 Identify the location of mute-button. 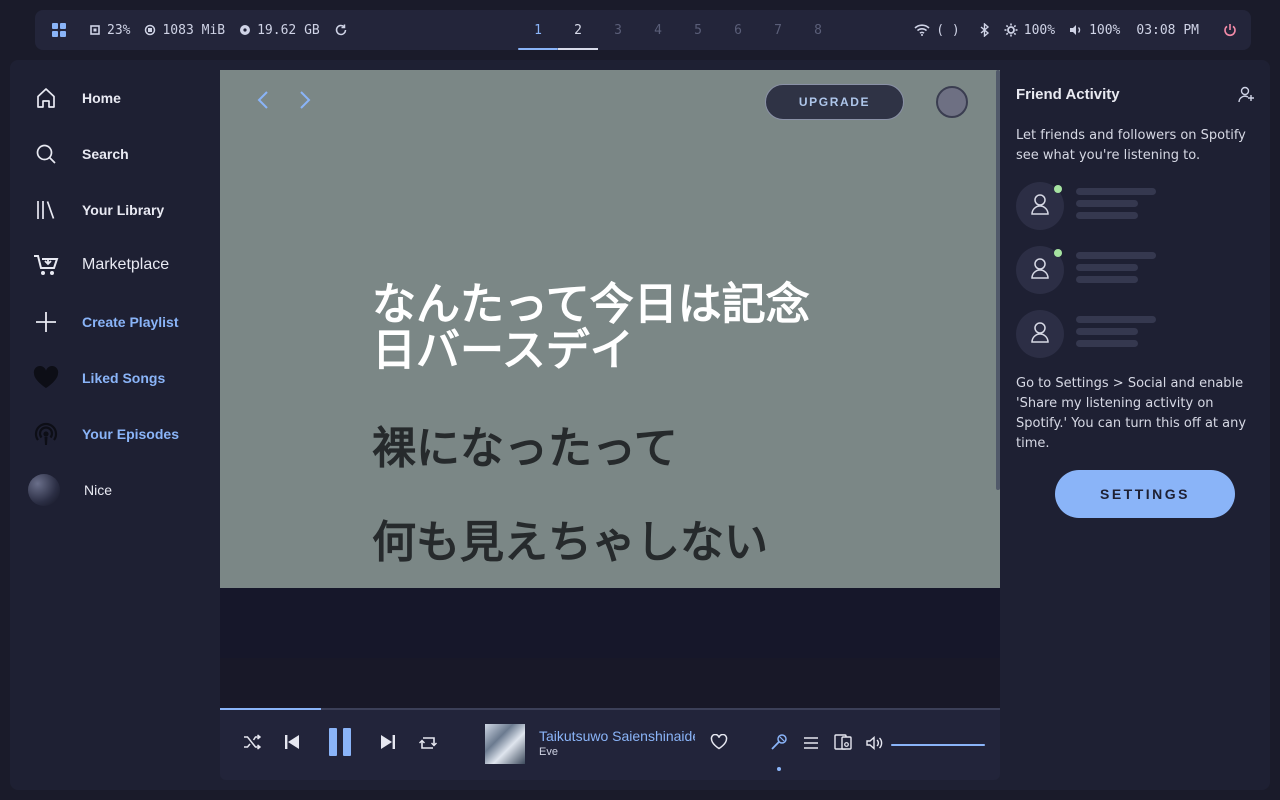
(875, 744).